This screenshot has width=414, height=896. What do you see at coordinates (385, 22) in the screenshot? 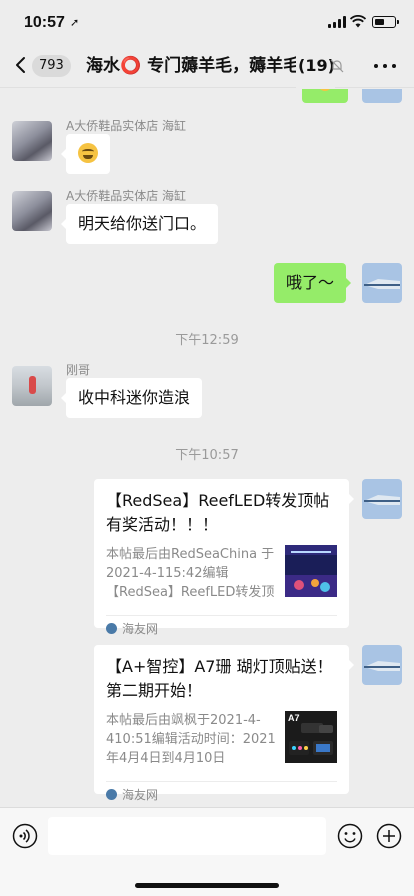
I see `battery-icon` at bounding box center [385, 22].